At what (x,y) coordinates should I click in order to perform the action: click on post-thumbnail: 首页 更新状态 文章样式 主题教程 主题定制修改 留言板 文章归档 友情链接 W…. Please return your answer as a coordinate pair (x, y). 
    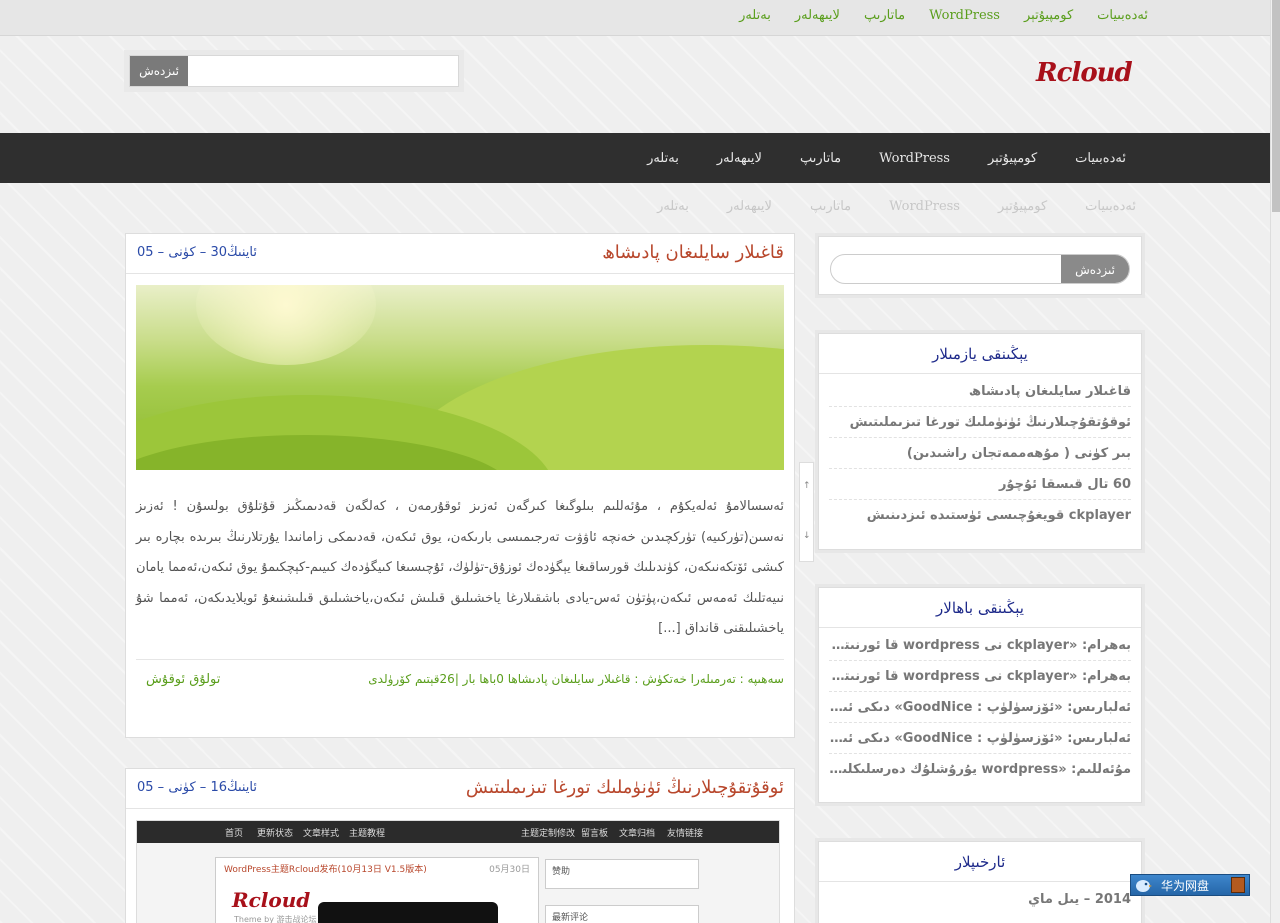
    Looking at the image, I should click on (458, 871).